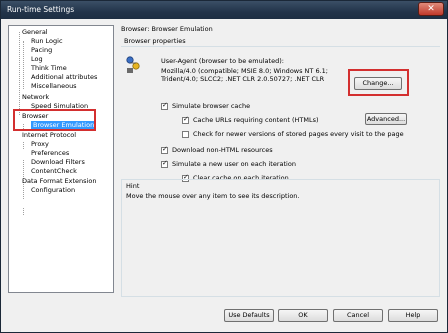  Describe the element at coordinates (37, 59) in the screenshot. I see `tree-item-log: Log` at that location.